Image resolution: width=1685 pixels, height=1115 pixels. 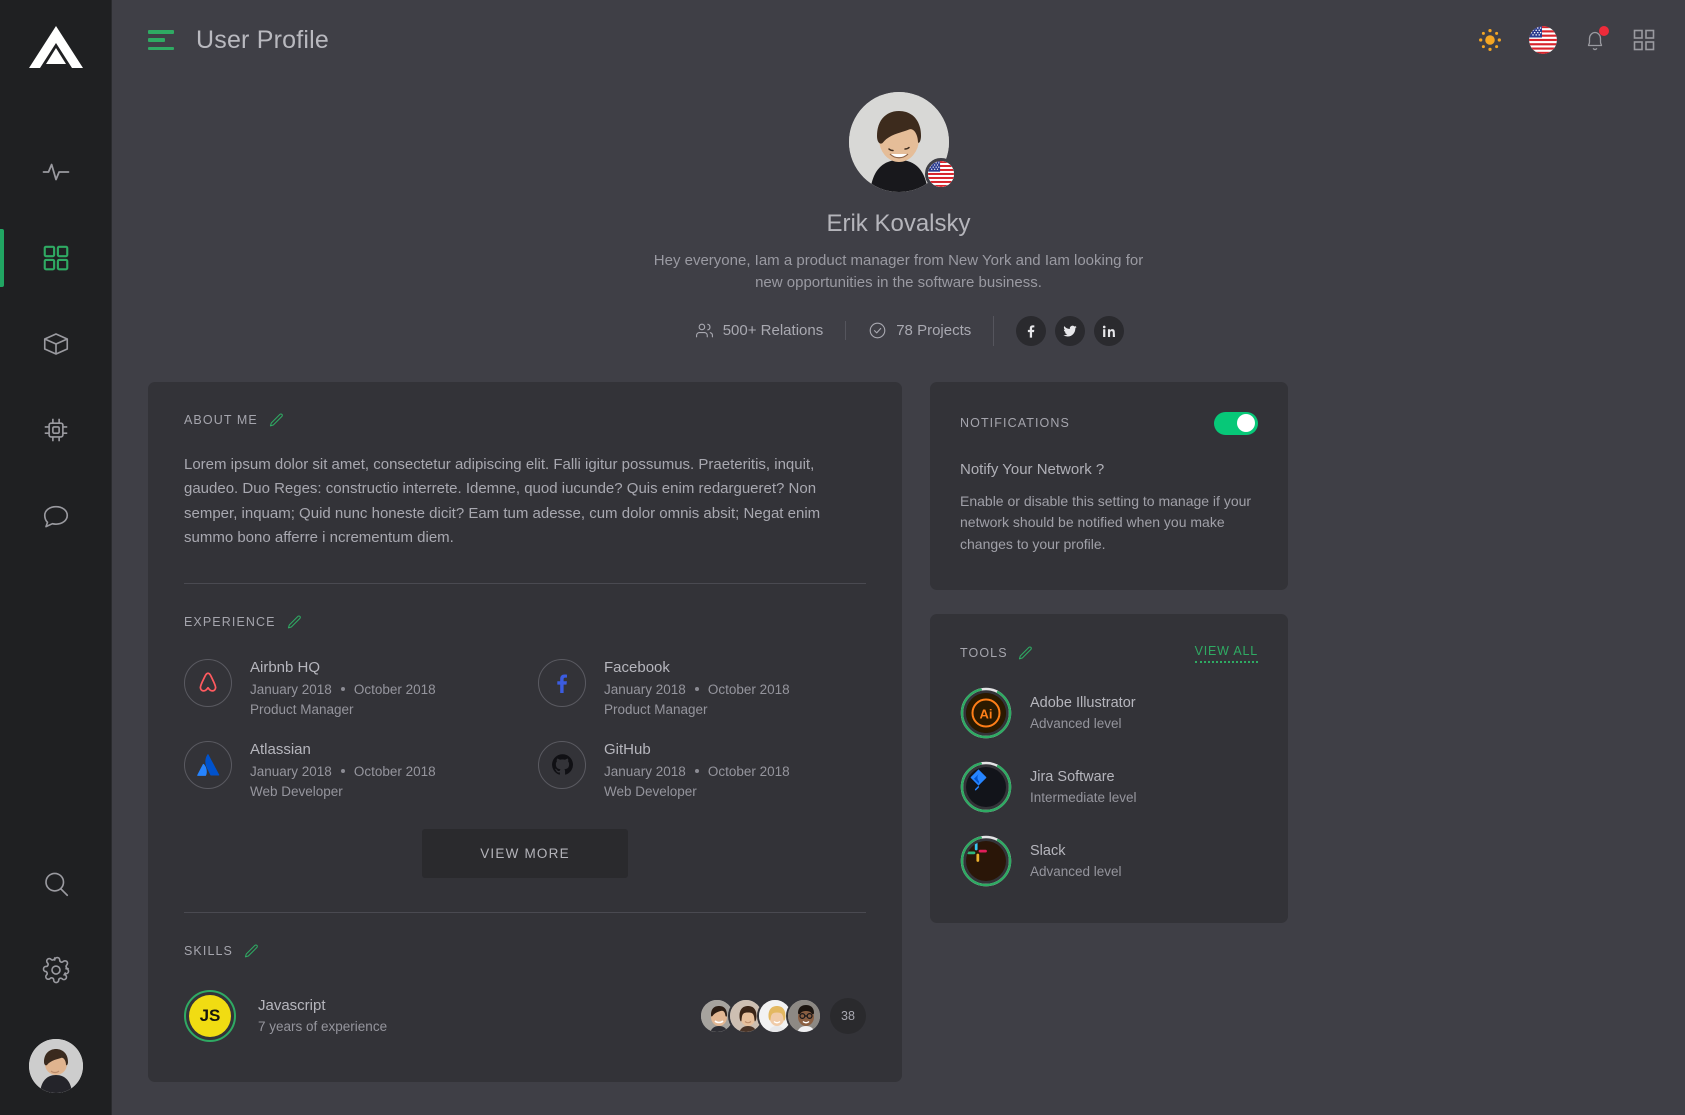 I want to click on sidebar-item-search, so click(x=55, y=884).